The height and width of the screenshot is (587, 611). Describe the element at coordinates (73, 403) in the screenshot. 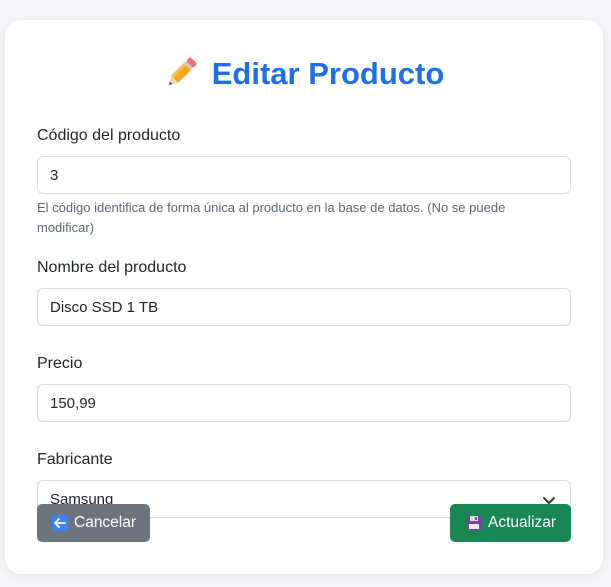

I see `precio-value: 150,99` at that location.